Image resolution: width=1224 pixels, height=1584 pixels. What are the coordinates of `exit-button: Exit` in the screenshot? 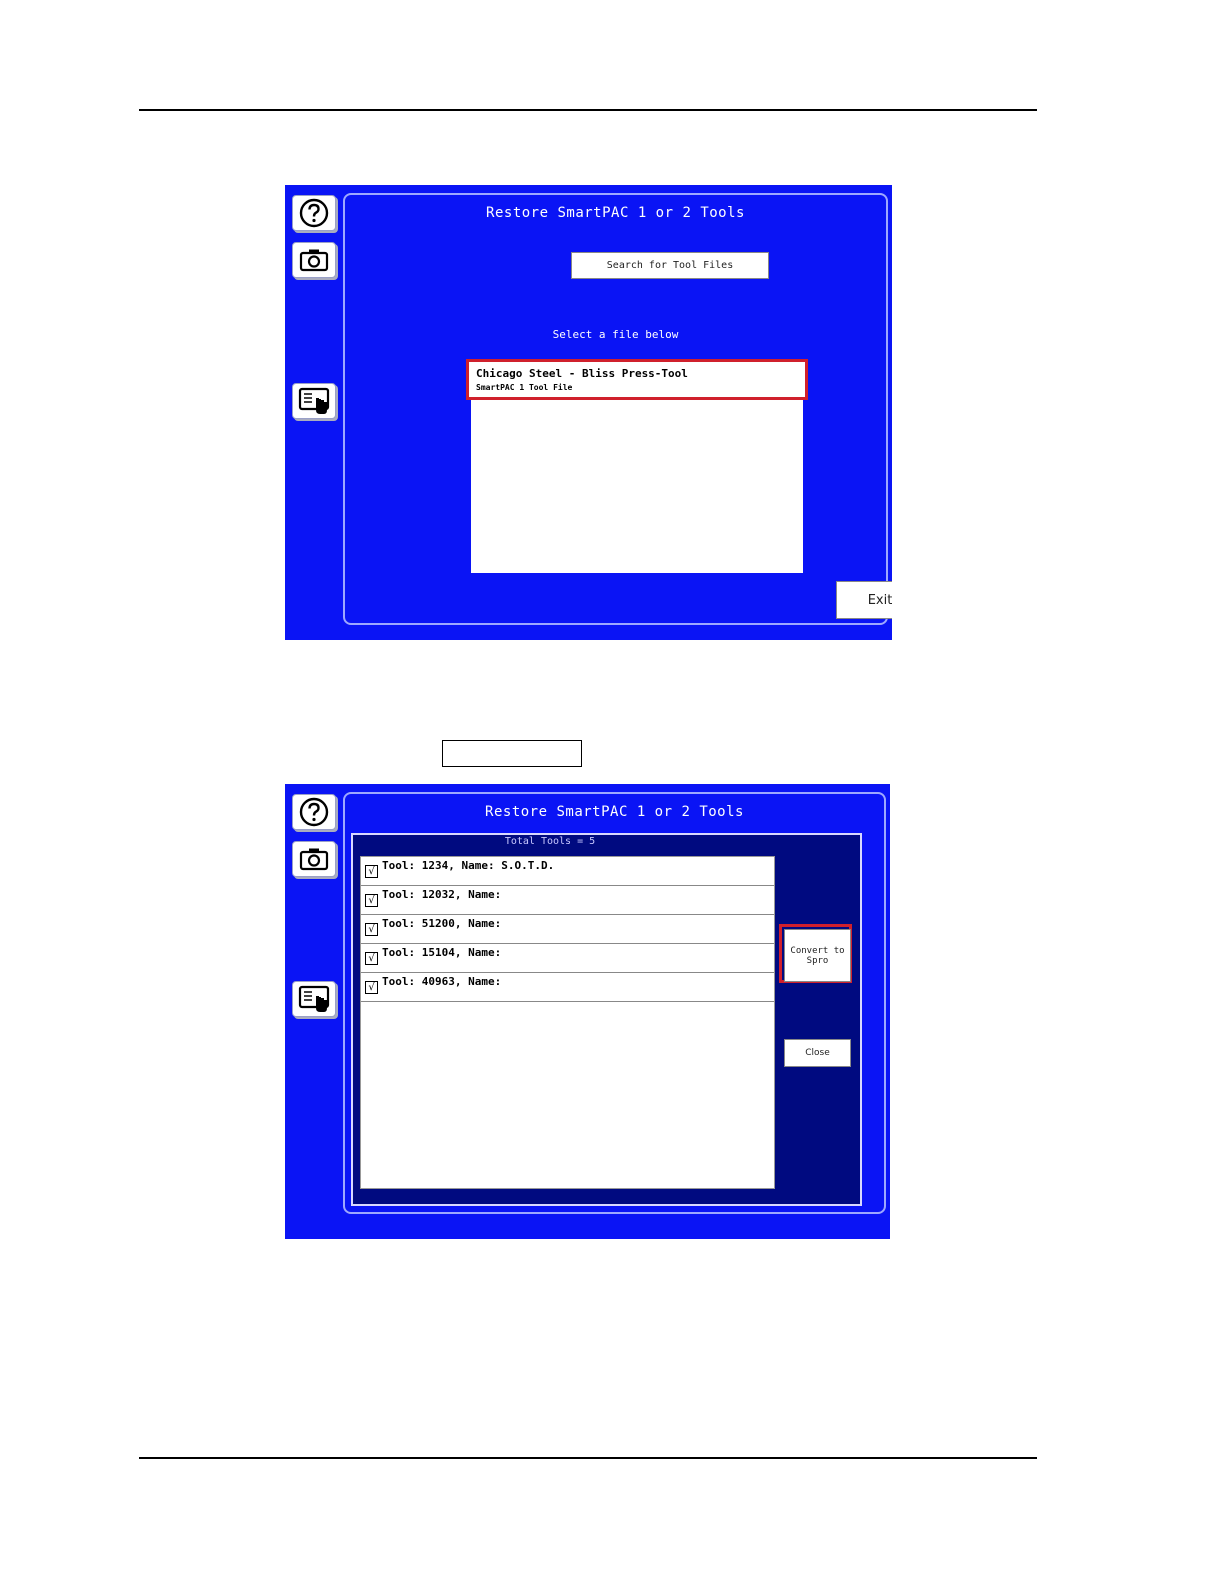 It's located at (864, 600).